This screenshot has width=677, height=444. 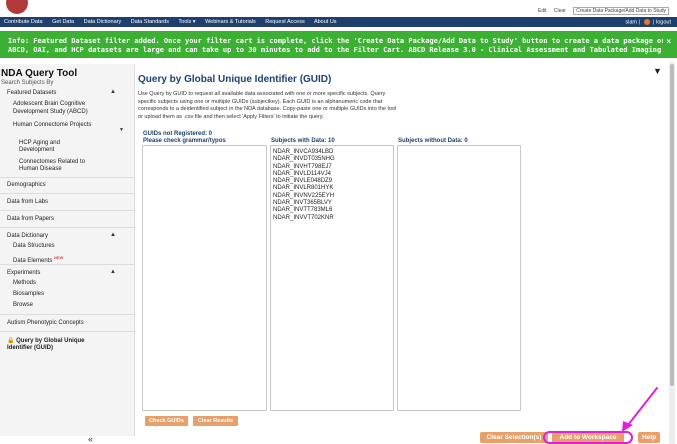 I want to click on list-item: NDAR_INVT365BLVY, so click(x=302, y=203).